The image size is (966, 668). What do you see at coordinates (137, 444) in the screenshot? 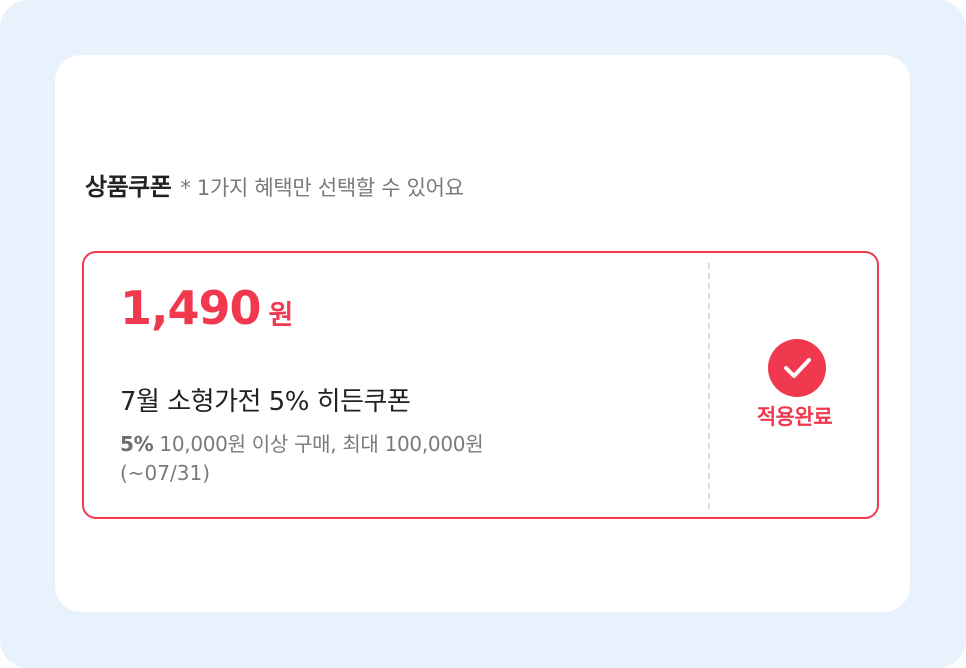
I see `coupon-rate: 5%` at bounding box center [137, 444].